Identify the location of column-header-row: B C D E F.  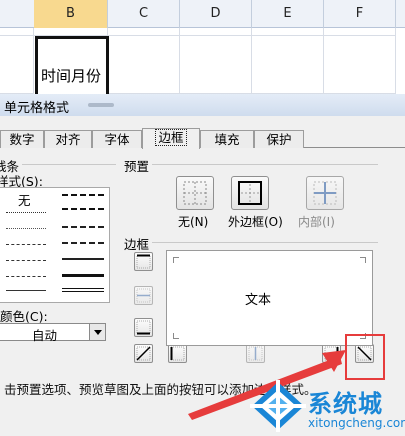
(202, 14).